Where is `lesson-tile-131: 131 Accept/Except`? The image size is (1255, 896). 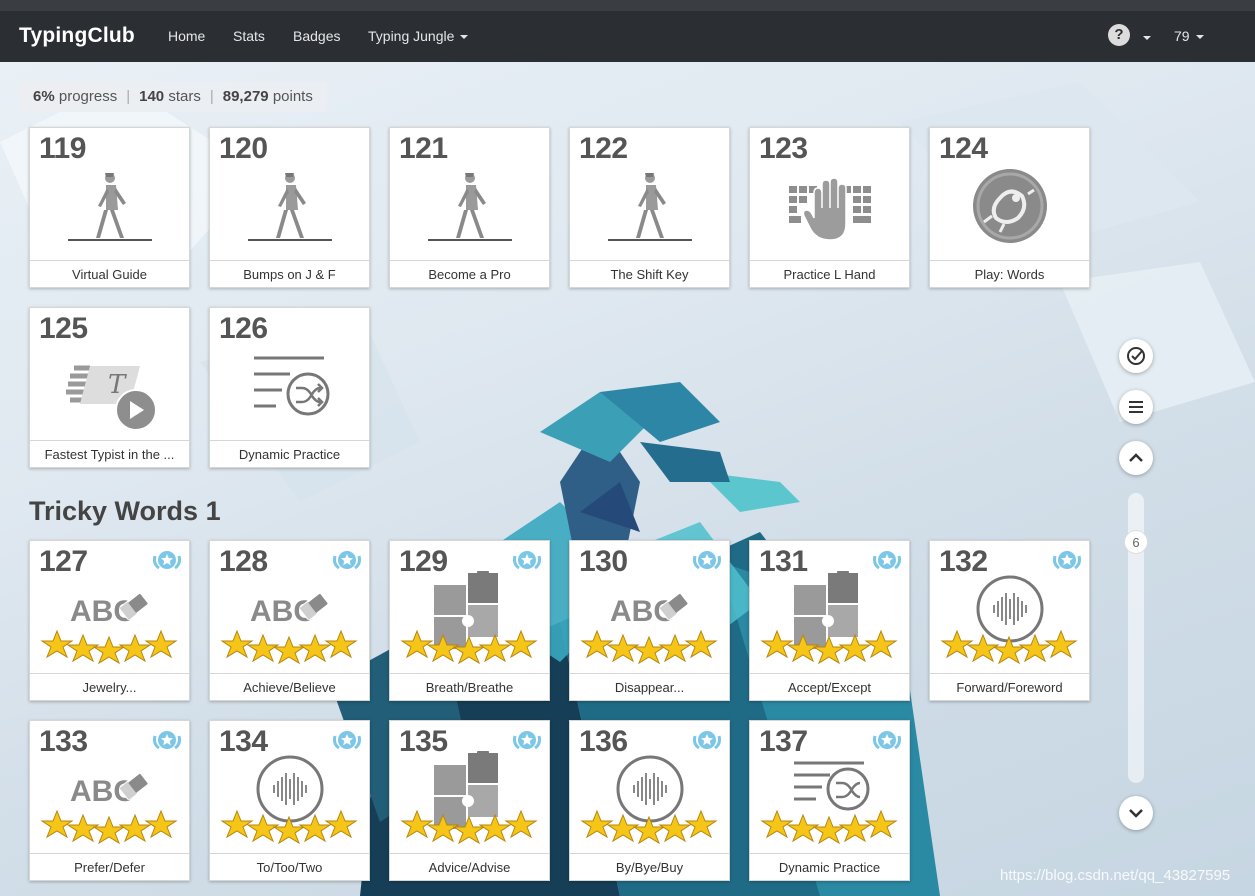 lesson-tile-131: 131 Accept/Except is located at coordinates (829, 620).